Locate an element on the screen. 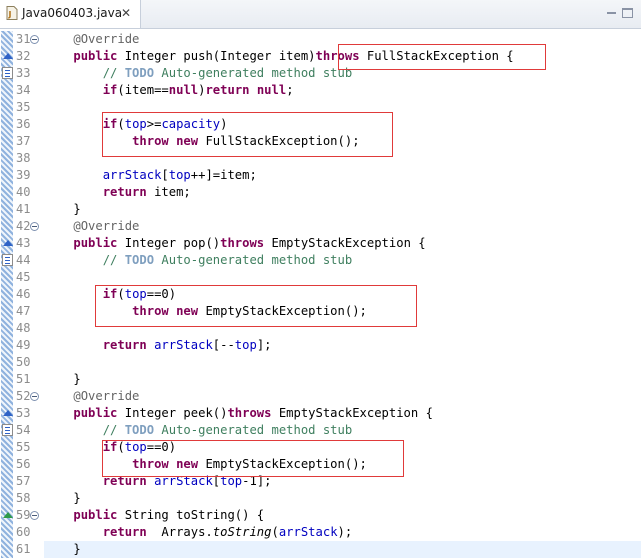  close-tab-icon: ✕ is located at coordinates (126, 13).